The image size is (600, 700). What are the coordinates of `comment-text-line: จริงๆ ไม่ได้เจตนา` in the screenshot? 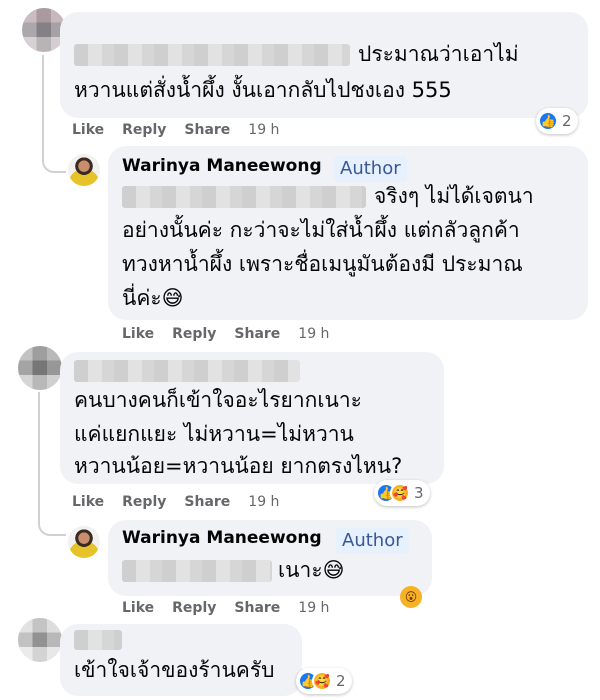 It's located at (454, 196).